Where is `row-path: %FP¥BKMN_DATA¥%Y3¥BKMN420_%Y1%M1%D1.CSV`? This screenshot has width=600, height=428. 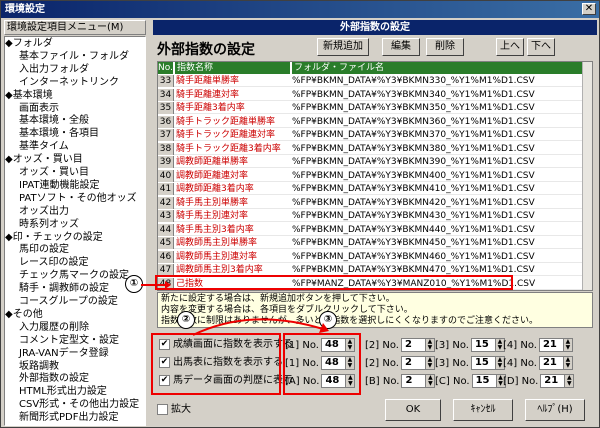
row-path: %FP¥BKMN_DATA¥%Y3¥BKMN420_%Y1%M1%D1.CSV is located at coordinates (413, 202).